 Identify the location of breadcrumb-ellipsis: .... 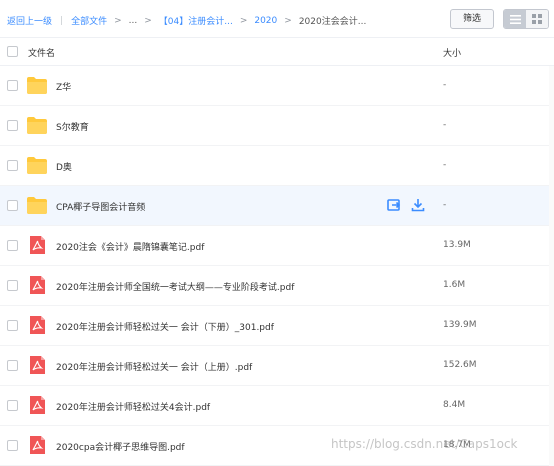
(133, 21).